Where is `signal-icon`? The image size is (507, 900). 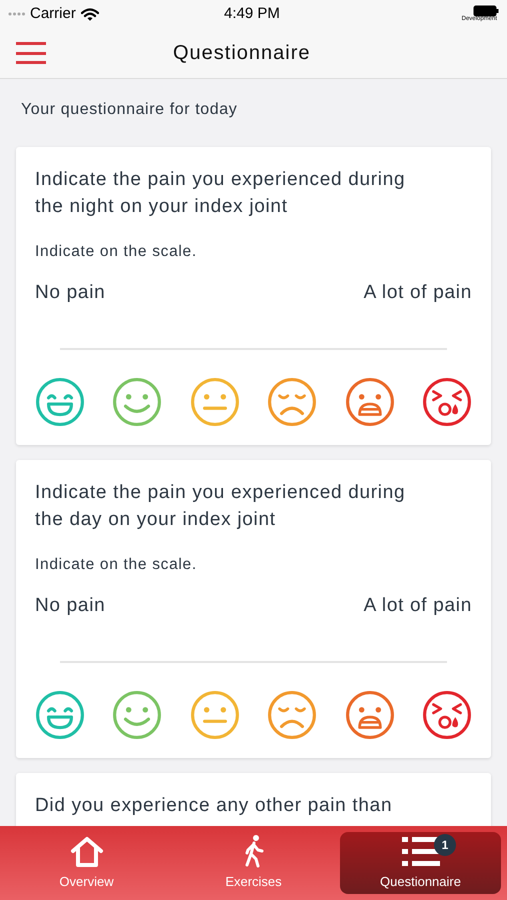 signal-icon is located at coordinates (17, 14).